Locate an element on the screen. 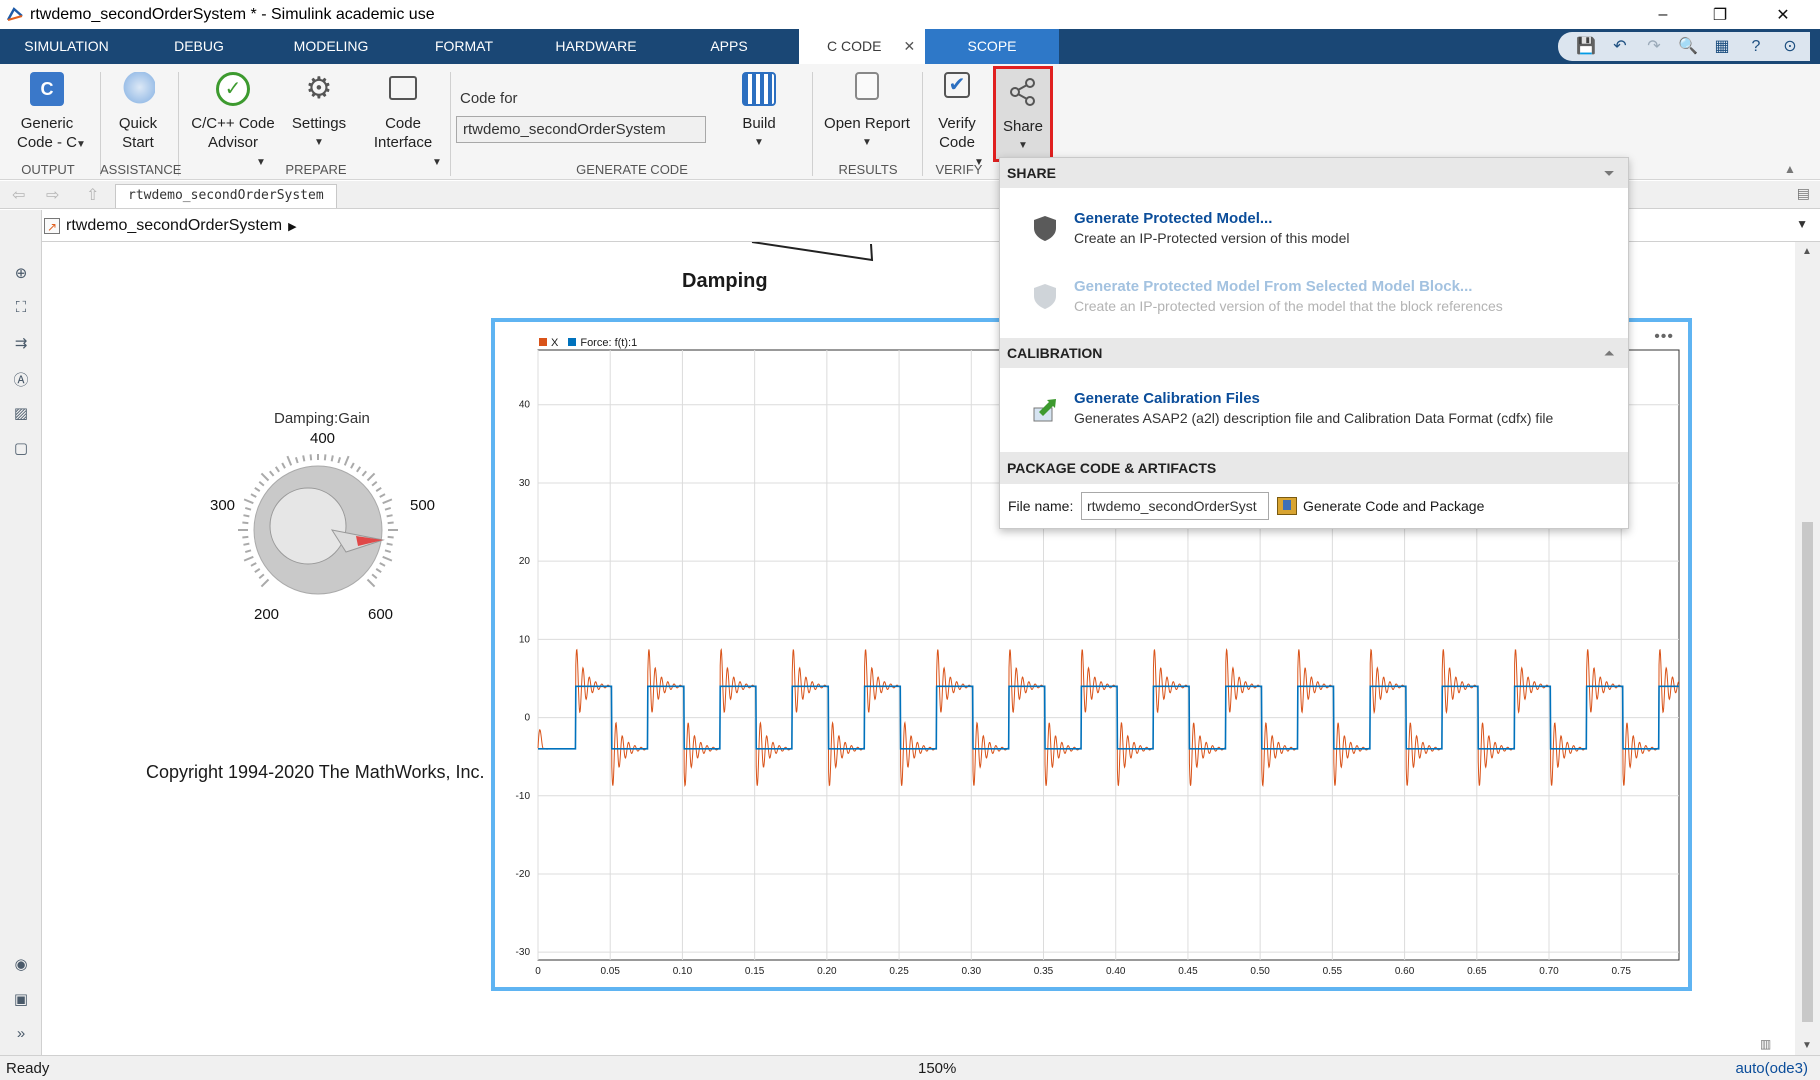 This screenshot has height=1080, width=1820. share-header-label: SHARE is located at coordinates (1032, 173).